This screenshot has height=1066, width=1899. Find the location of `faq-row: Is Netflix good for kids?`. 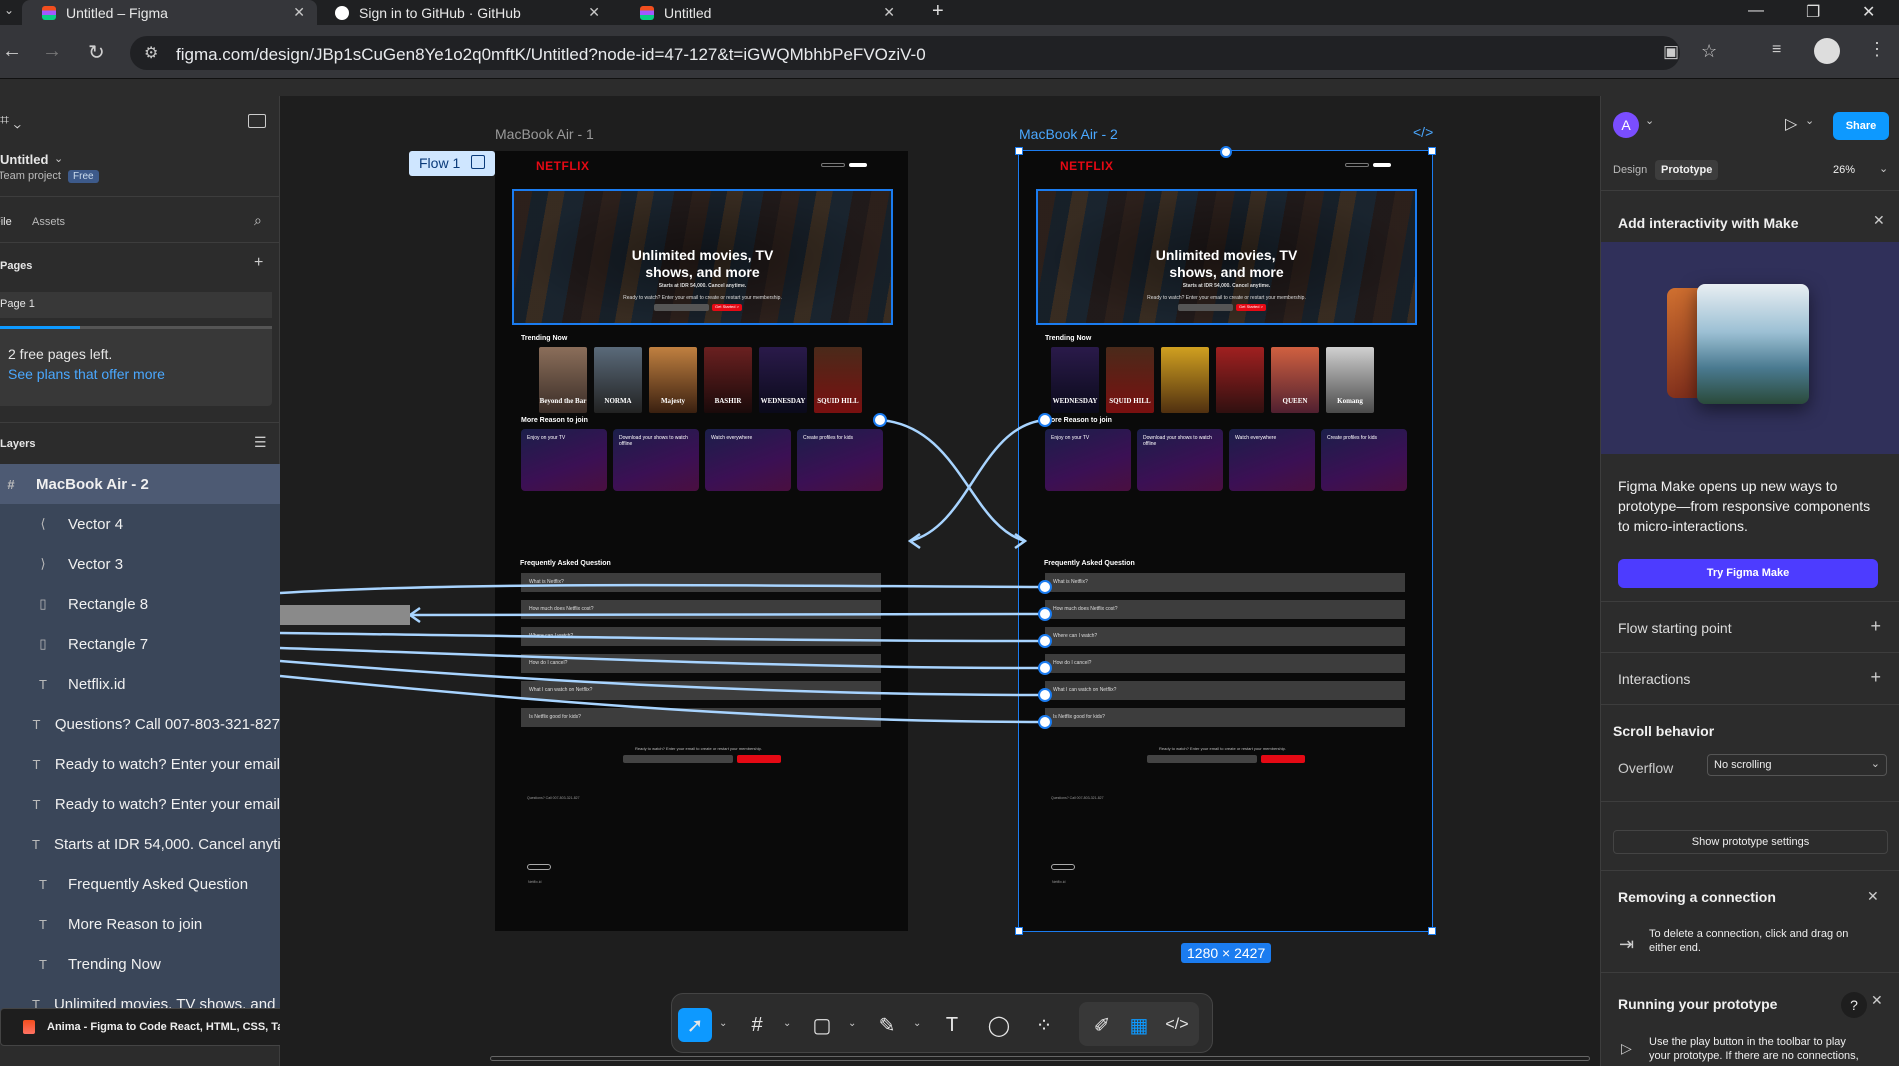

faq-row: Is Netflix good for kids? is located at coordinates (1225, 717).